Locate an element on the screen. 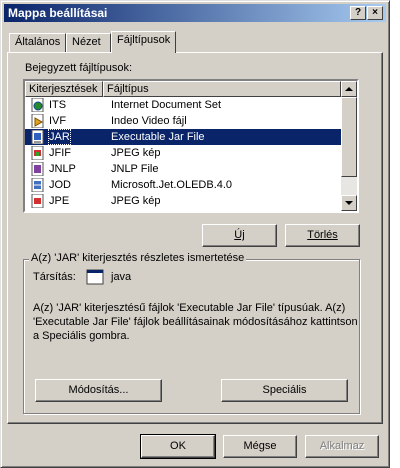 The width and height of the screenshot is (400, 468). internet-document-icon is located at coordinates (37, 105).